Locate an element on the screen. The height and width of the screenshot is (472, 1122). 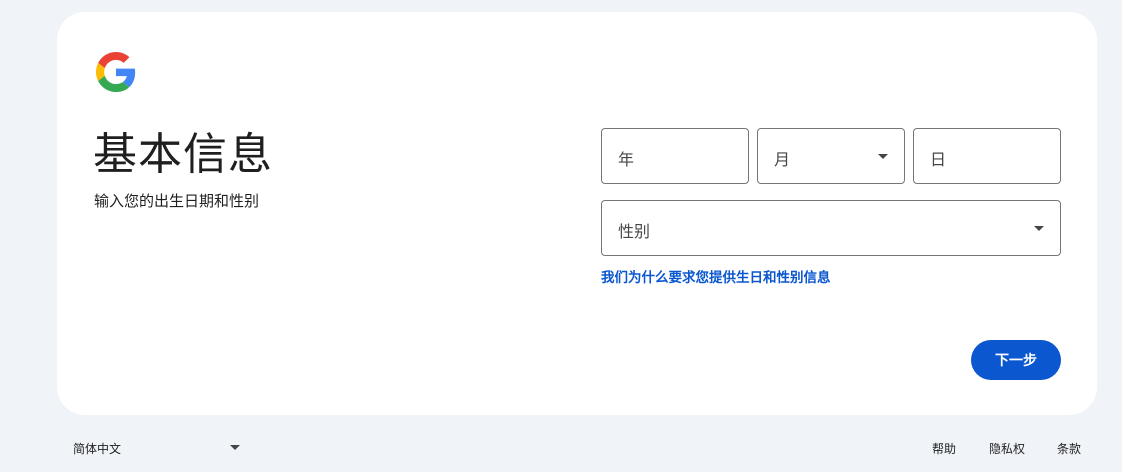
day-field-label: 日 is located at coordinates (938, 159).